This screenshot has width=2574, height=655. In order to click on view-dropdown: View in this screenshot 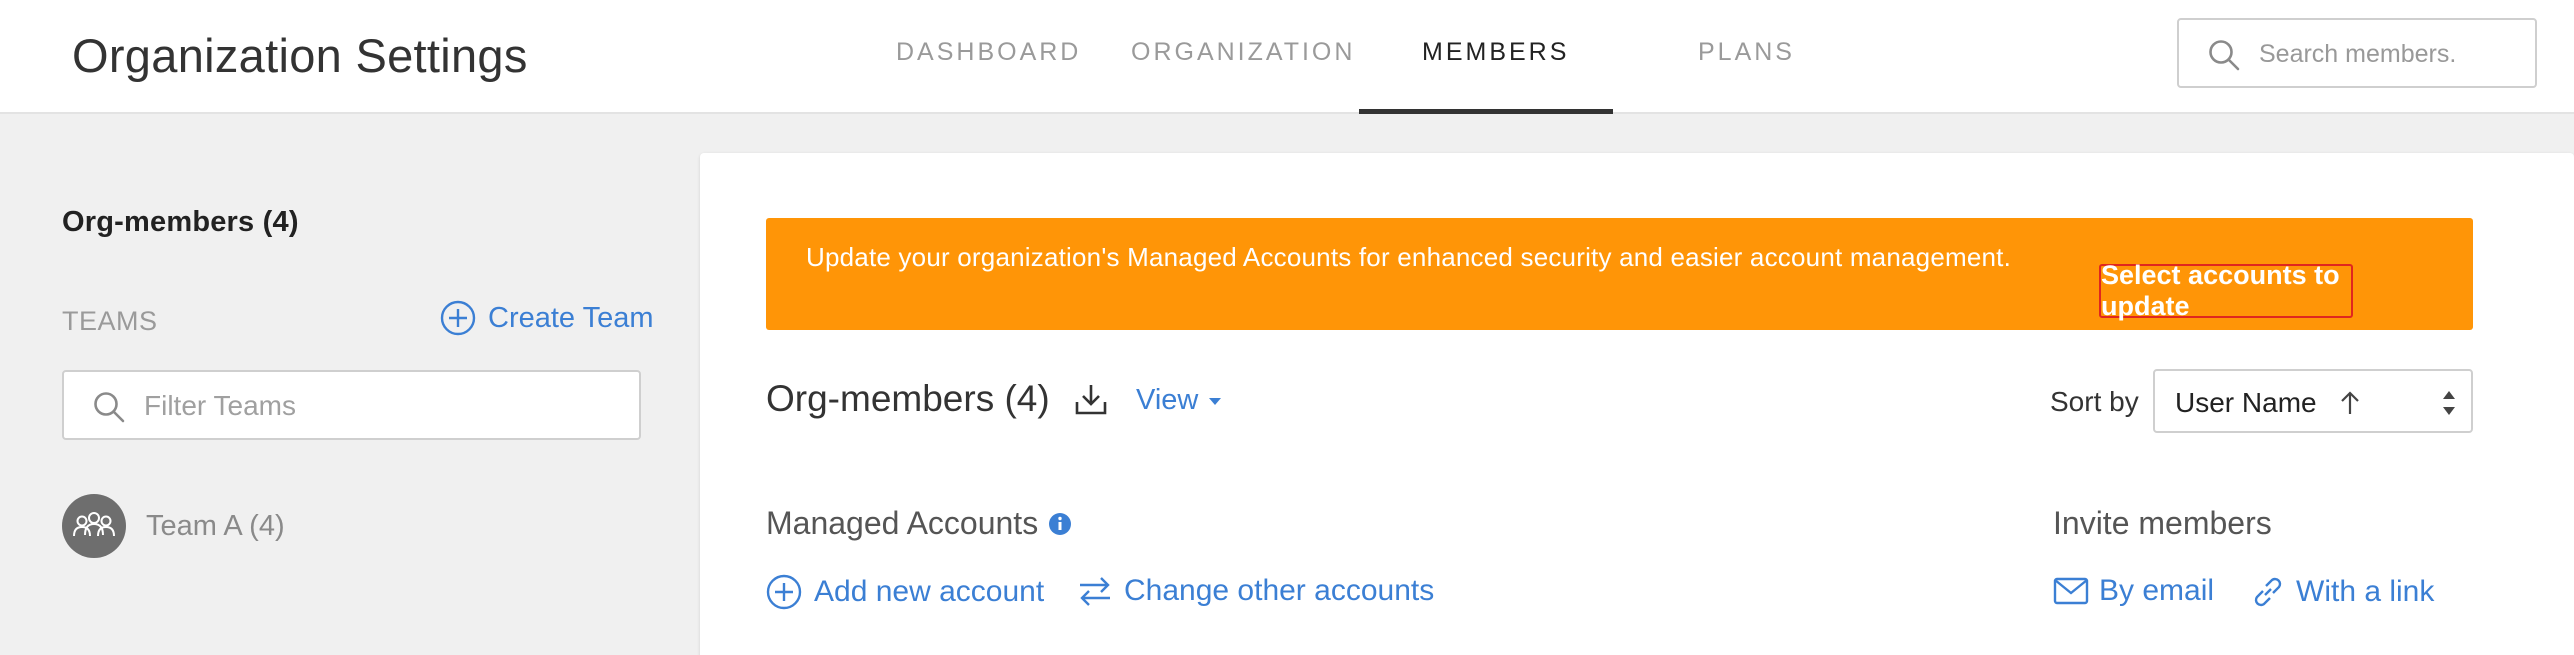, I will do `click(1179, 400)`.